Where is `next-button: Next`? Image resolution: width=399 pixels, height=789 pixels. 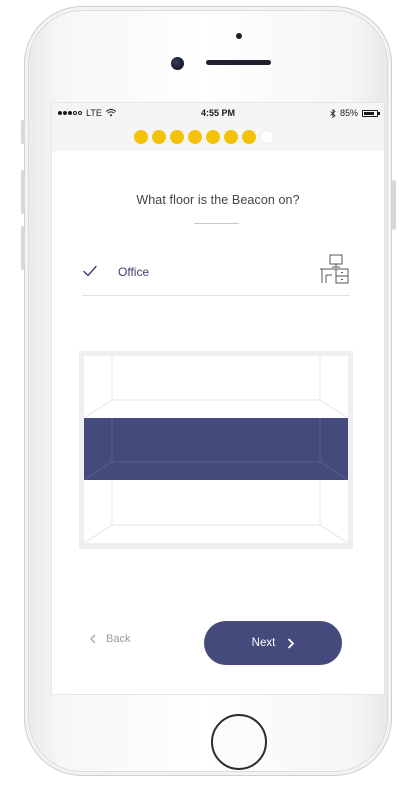 next-button: Next is located at coordinates (273, 643).